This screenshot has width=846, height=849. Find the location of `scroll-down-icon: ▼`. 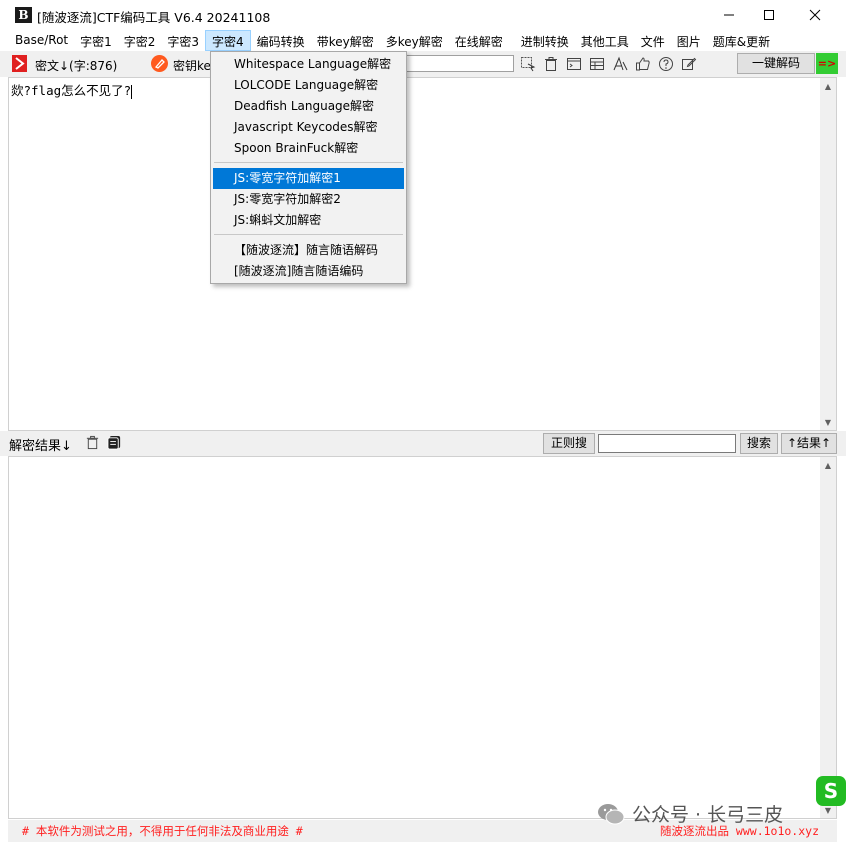

scroll-down-icon: ▼ is located at coordinates (828, 422).